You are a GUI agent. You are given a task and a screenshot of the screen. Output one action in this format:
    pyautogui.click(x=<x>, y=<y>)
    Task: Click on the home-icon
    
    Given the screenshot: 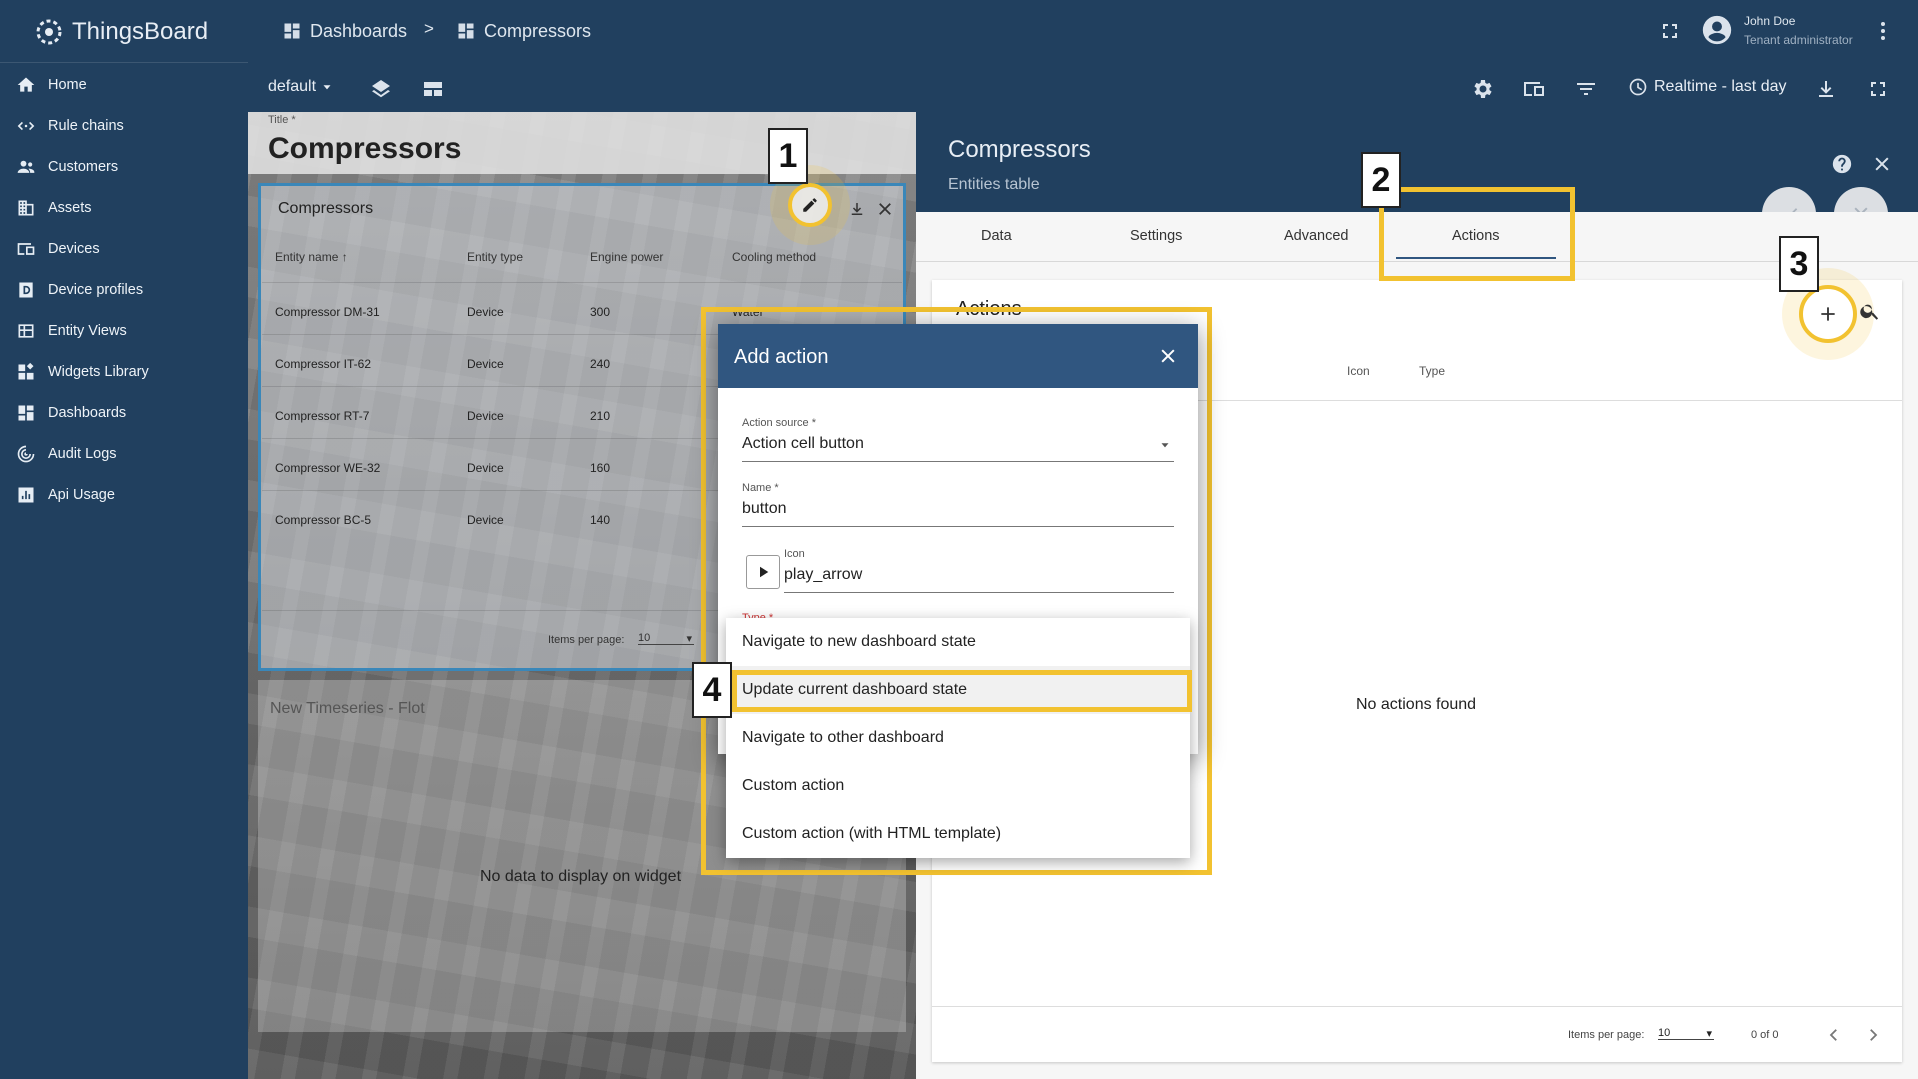 What is the action you would take?
    pyautogui.click(x=26, y=84)
    